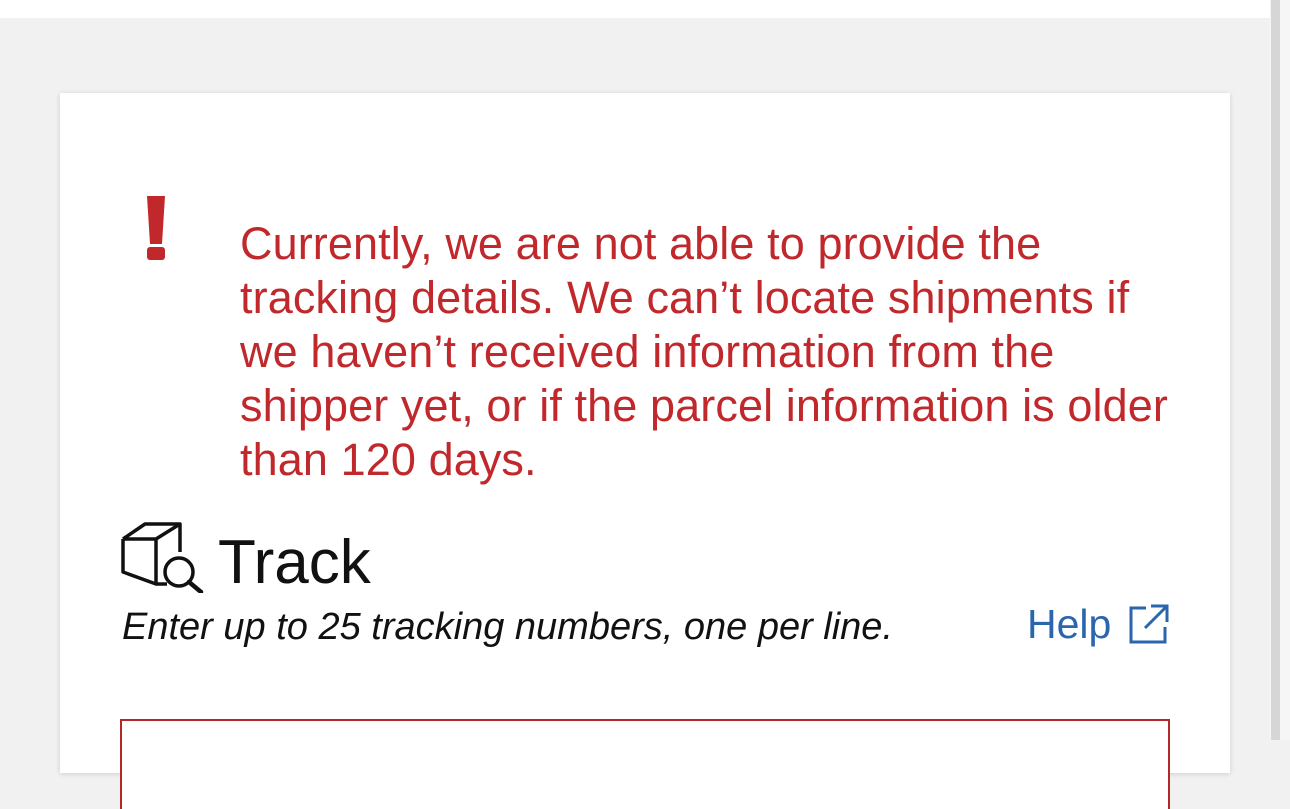 The width and height of the screenshot is (1290, 809). Describe the element at coordinates (162, 557) in the screenshot. I see `package-search-icon` at that location.